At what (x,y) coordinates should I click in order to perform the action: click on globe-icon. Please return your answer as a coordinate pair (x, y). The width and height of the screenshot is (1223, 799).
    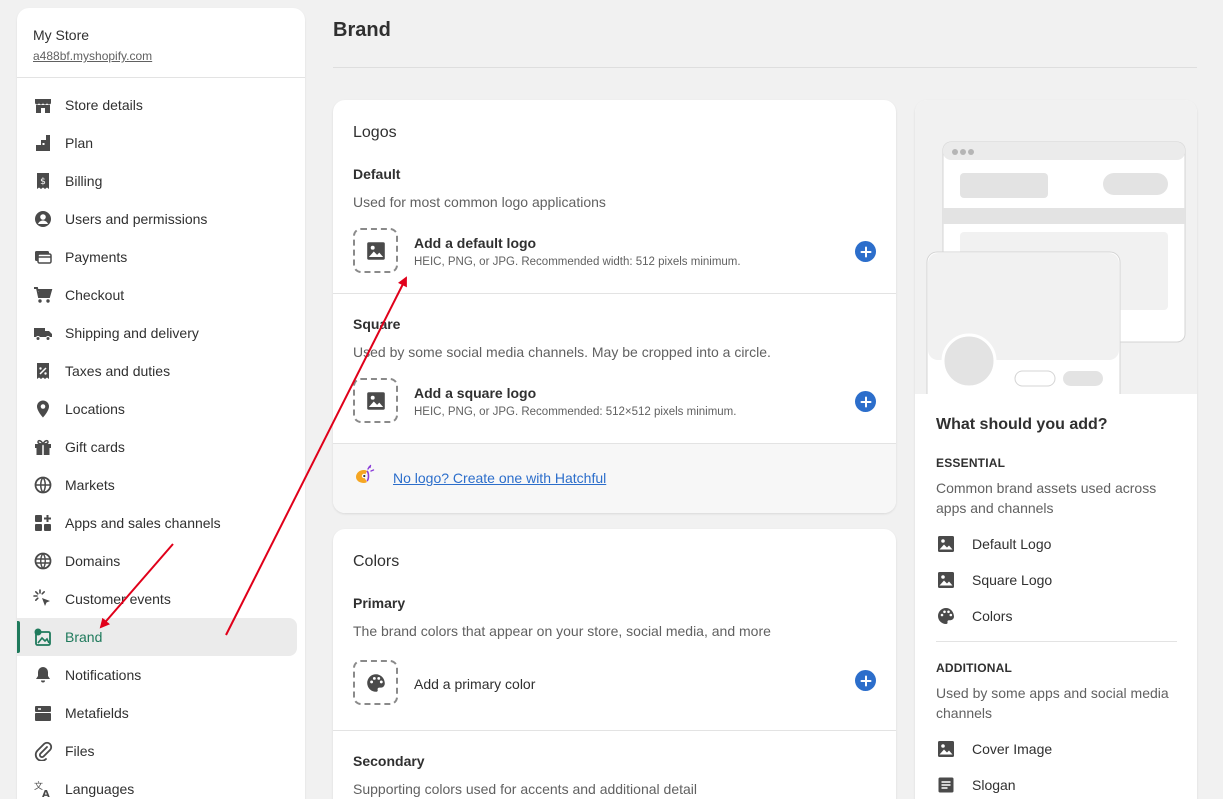
    Looking at the image, I should click on (43, 485).